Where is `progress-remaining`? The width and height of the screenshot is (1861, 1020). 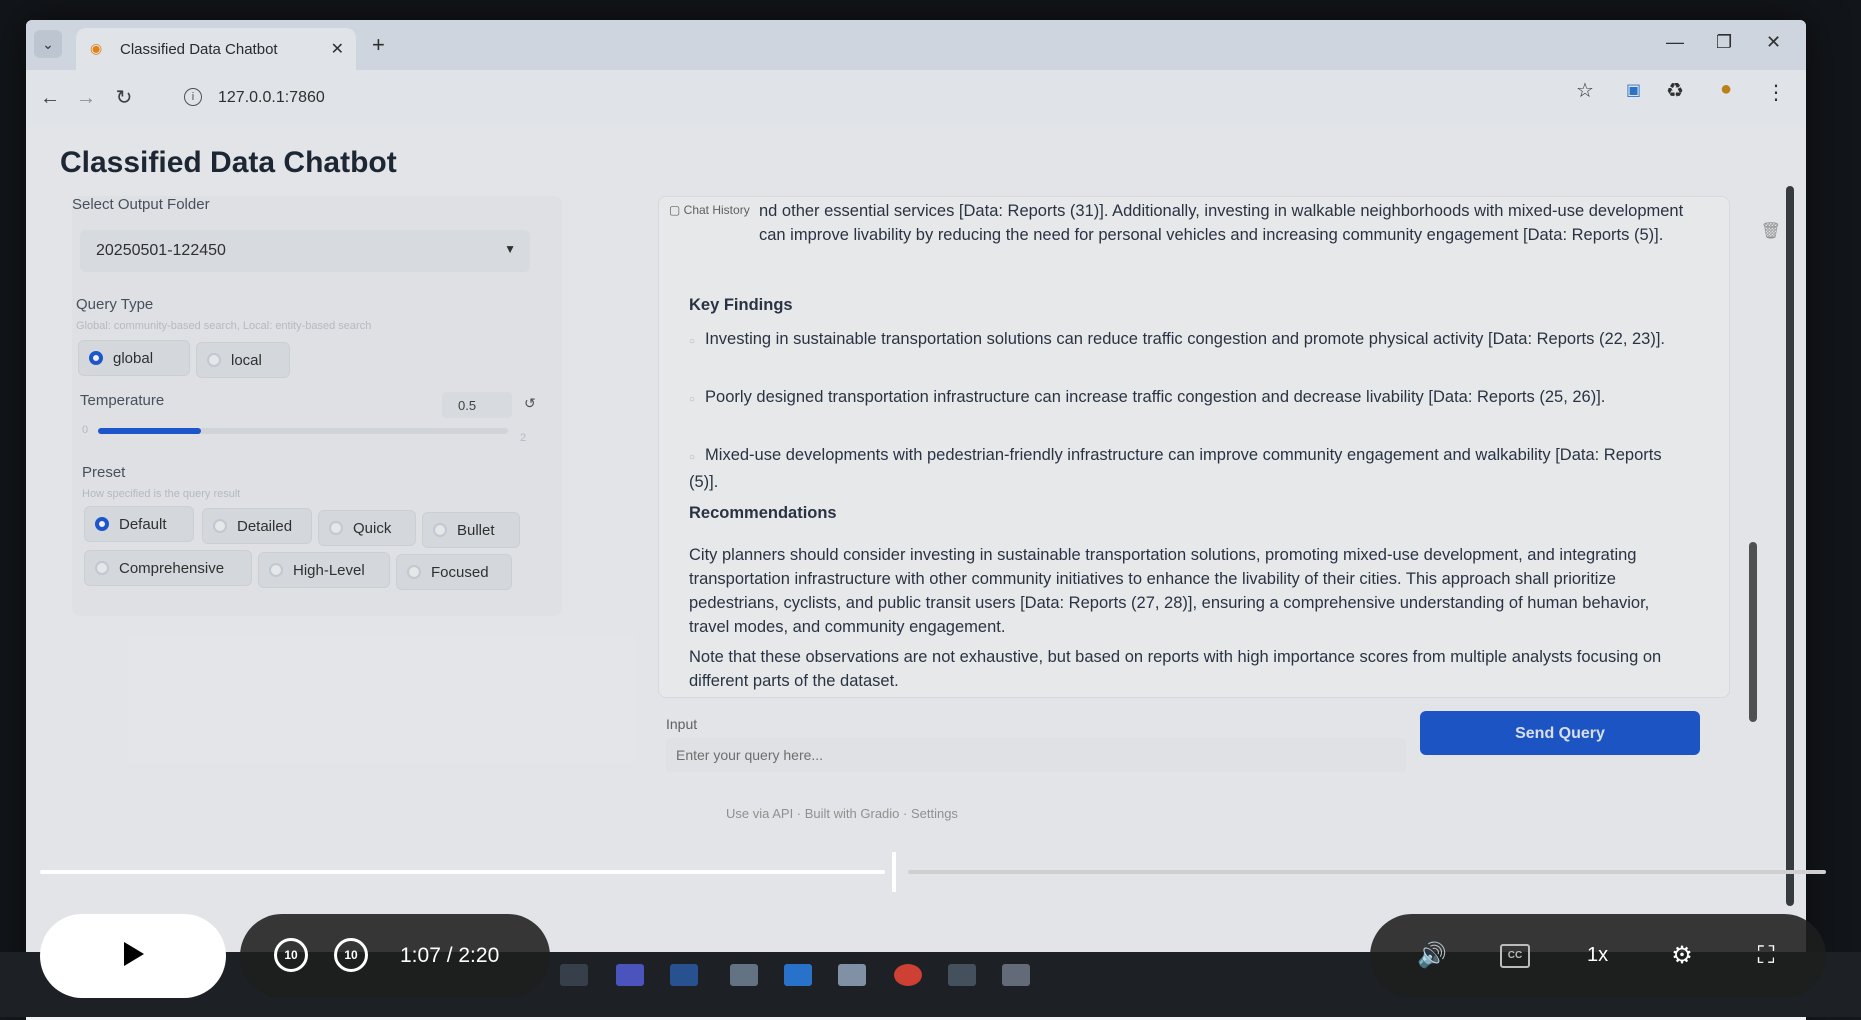
progress-remaining is located at coordinates (1367, 872).